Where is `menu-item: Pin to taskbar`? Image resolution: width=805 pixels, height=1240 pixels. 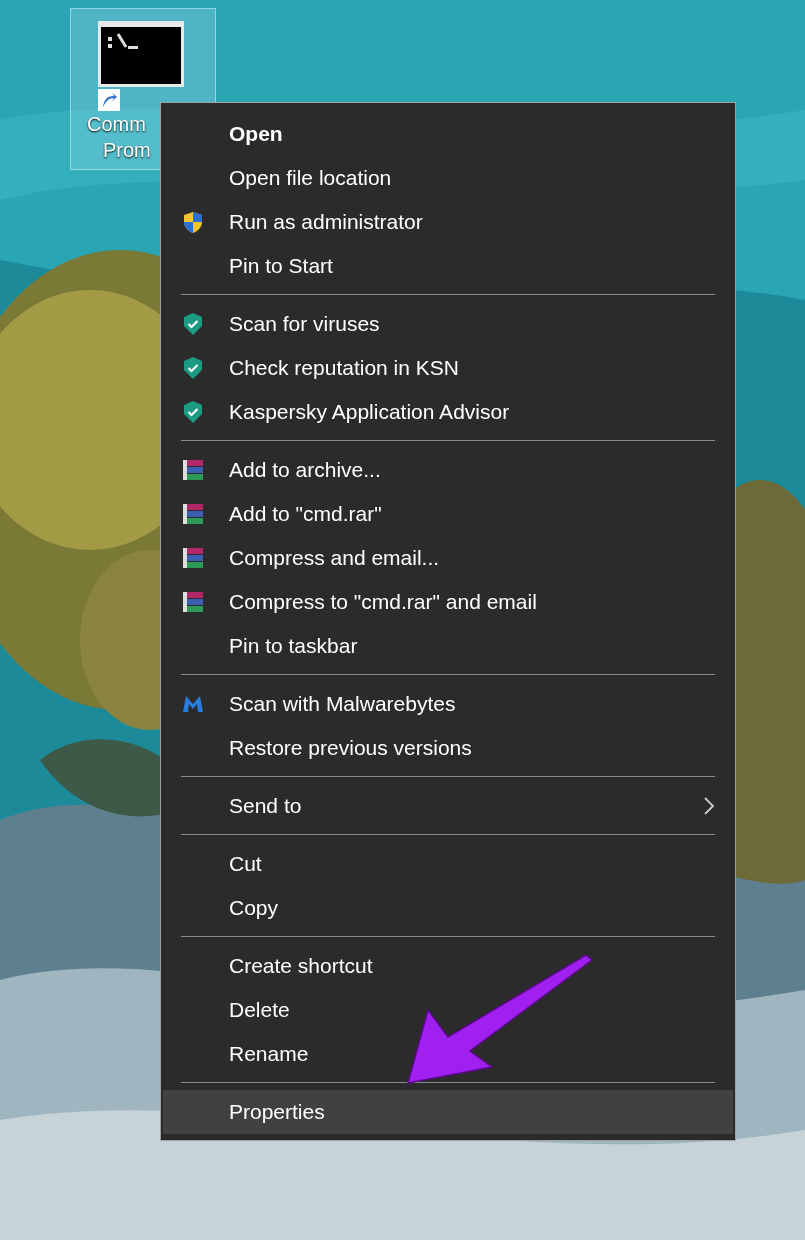
menu-item: Pin to taskbar is located at coordinates (448, 646).